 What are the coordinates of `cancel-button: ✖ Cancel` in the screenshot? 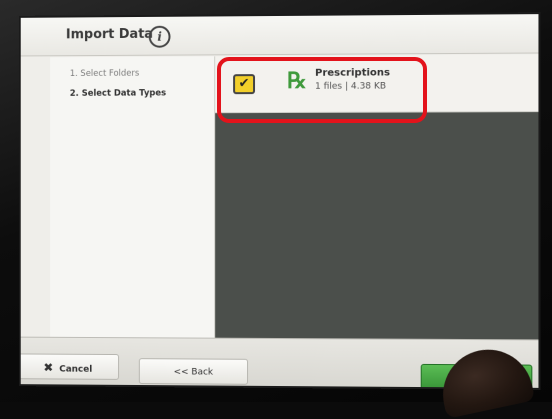 It's located at (70, 366).